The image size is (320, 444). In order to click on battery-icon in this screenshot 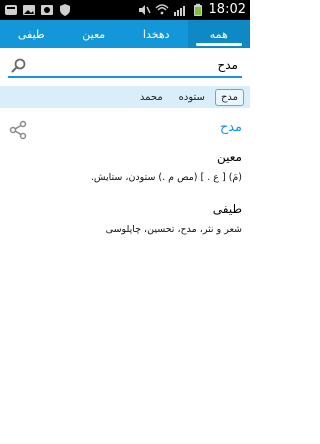, I will do `click(197, 9)`.